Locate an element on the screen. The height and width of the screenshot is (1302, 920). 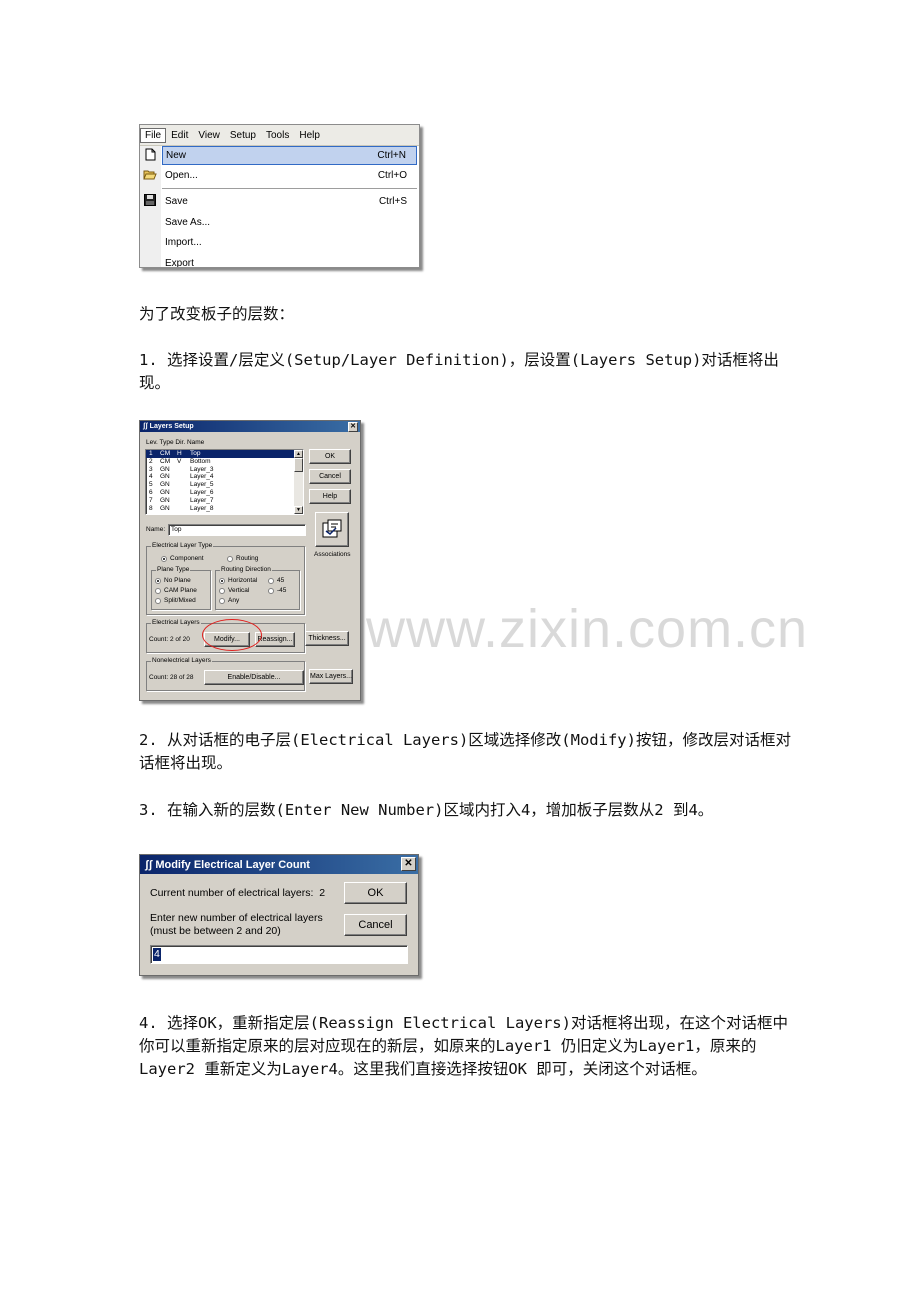
layer-dir: V is located at coordinates (179, 461).